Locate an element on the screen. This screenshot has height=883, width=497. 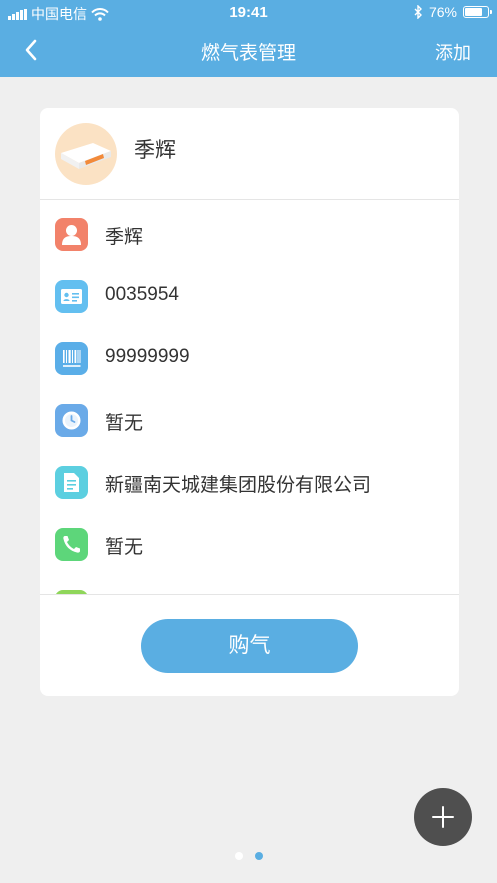
floating-add-button is located at coordinates (443, 817).